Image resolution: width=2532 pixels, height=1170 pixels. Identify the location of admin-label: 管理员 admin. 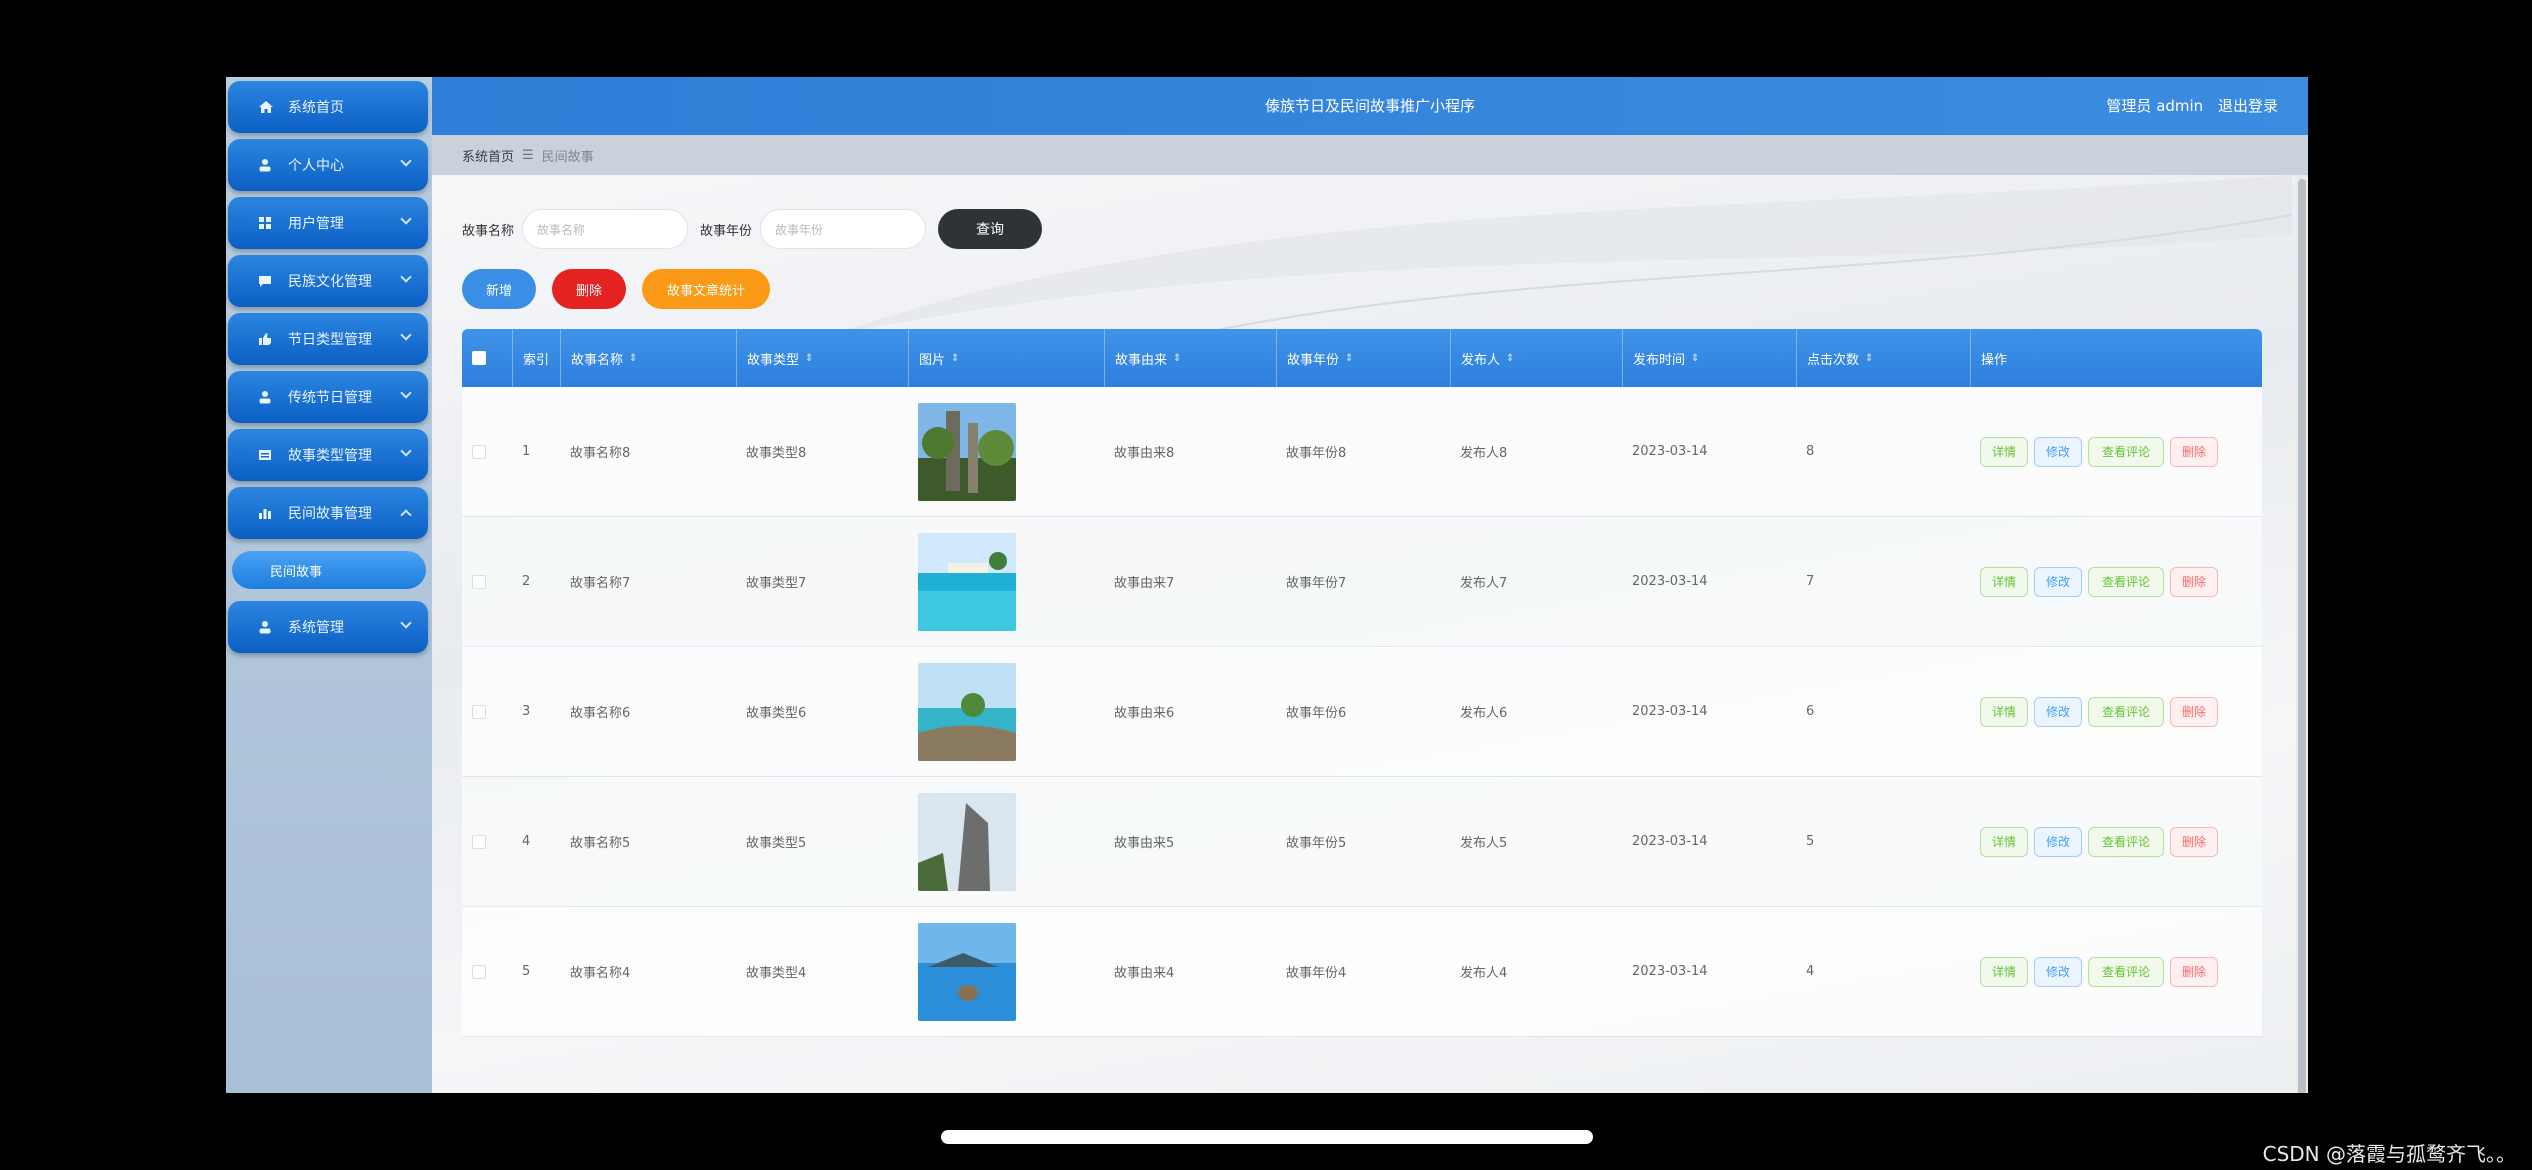
(2155, 106).